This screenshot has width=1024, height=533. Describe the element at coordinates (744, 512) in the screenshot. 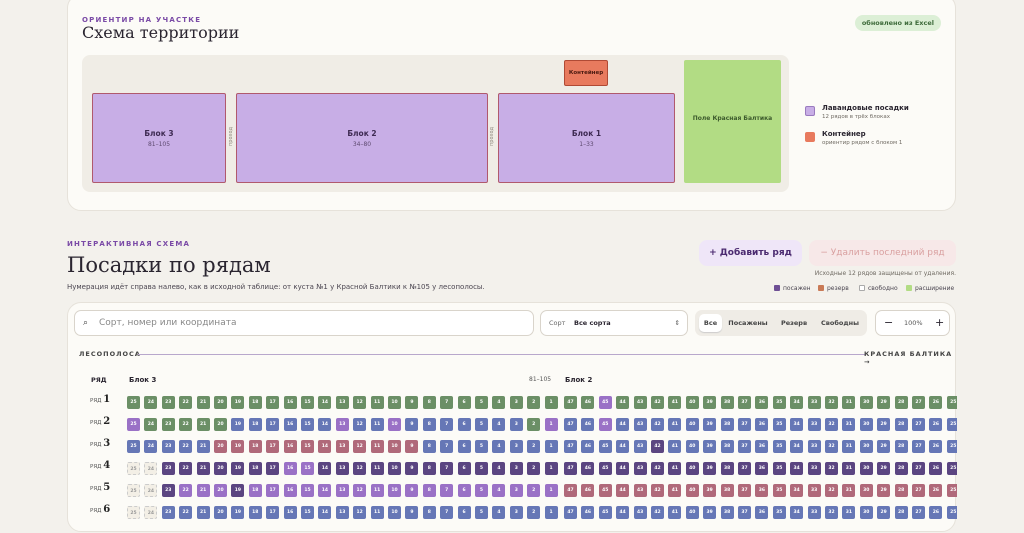

I see `plant-cell: 37` at that location.